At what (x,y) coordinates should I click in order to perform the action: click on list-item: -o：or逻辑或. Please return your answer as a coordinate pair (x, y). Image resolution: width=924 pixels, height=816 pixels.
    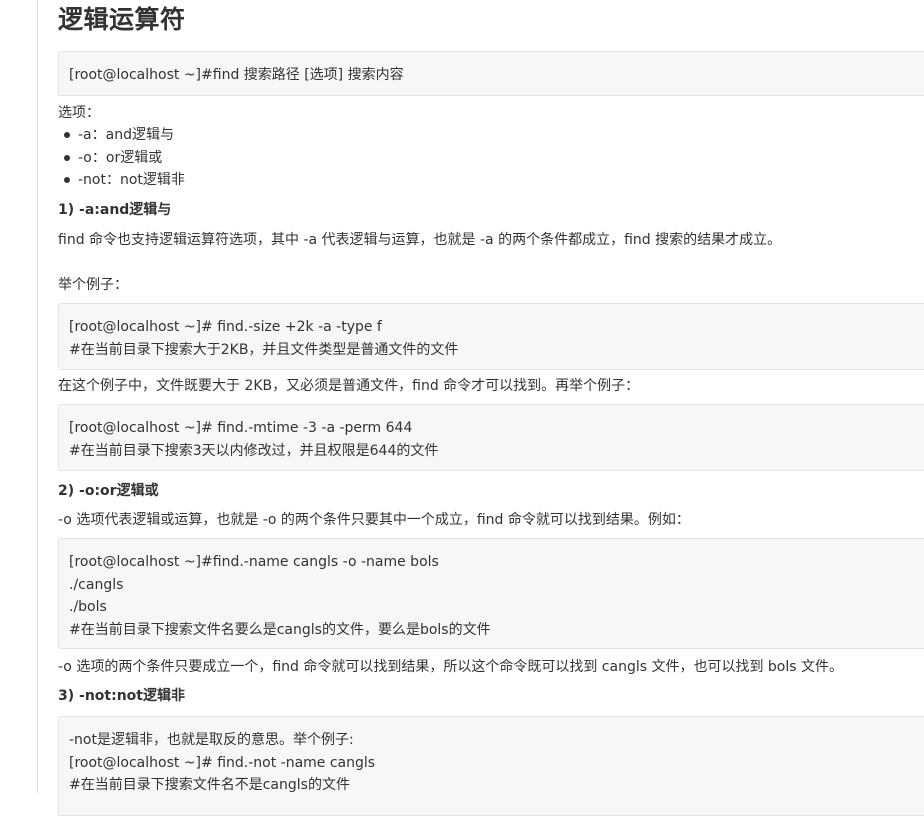
    Looking at the image, I should click on (124, 158).